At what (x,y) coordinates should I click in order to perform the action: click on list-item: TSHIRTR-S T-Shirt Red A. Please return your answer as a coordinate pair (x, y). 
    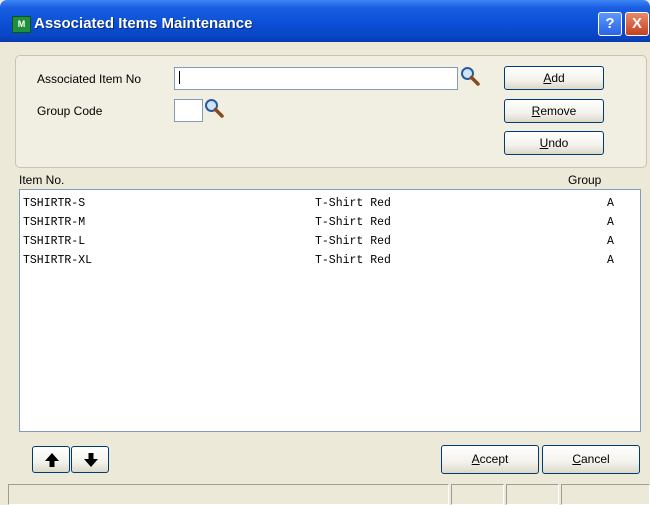
    Looking at the image, I should click on (330, 204).